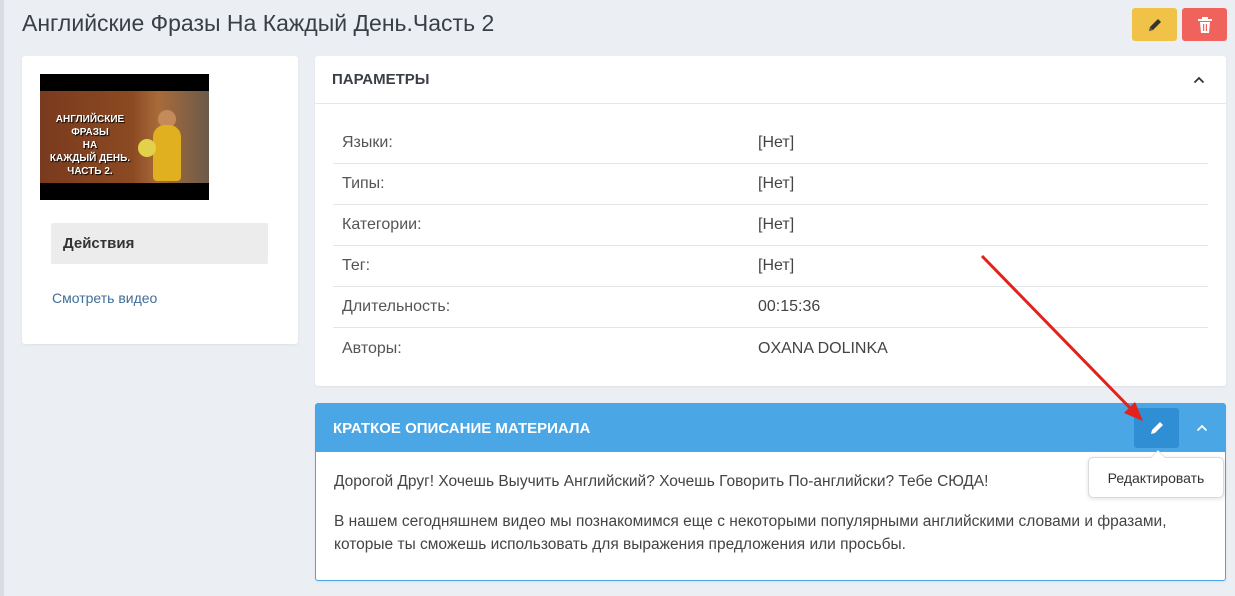  I want to click on params-row-types: Типы: [Нет], so click(770, 184).